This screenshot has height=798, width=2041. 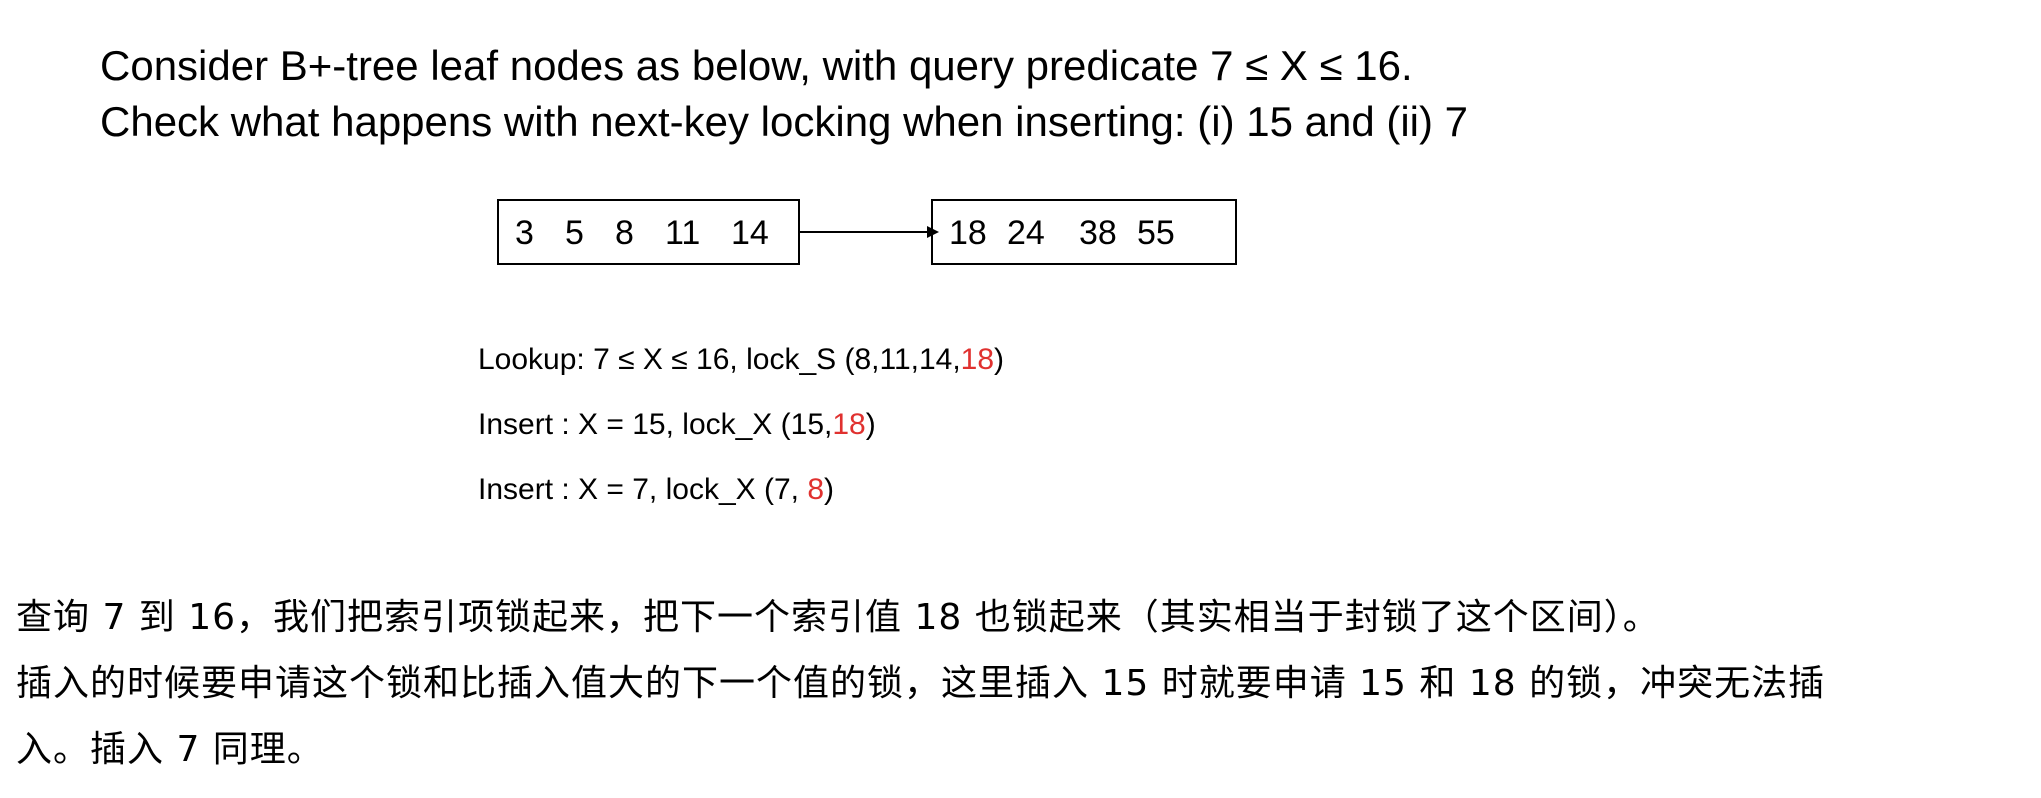 I want to click on leaf-node-2: 18 24 38 55, so click(x=1084, y=232).